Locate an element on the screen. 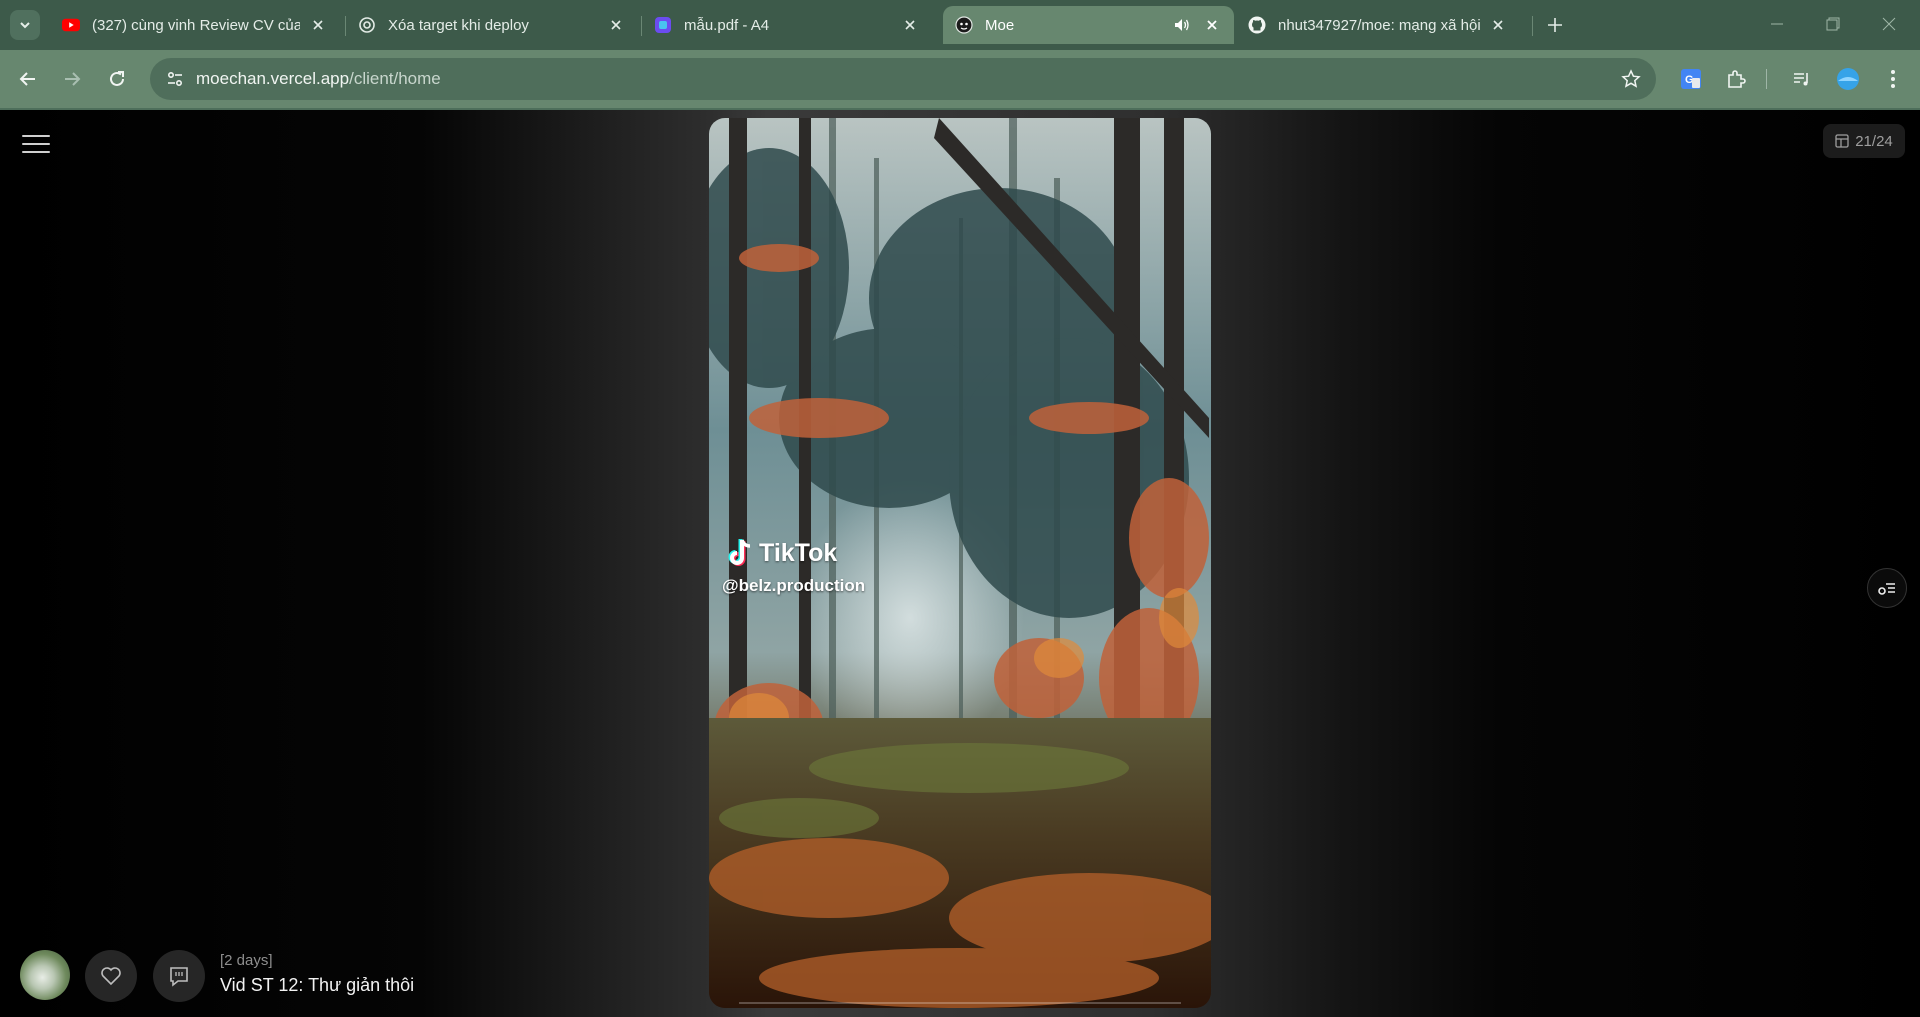 Image resolution: width=1920 pixels, height=1017 pixels. url-path: /client/home is located at coordinates (395, 78).